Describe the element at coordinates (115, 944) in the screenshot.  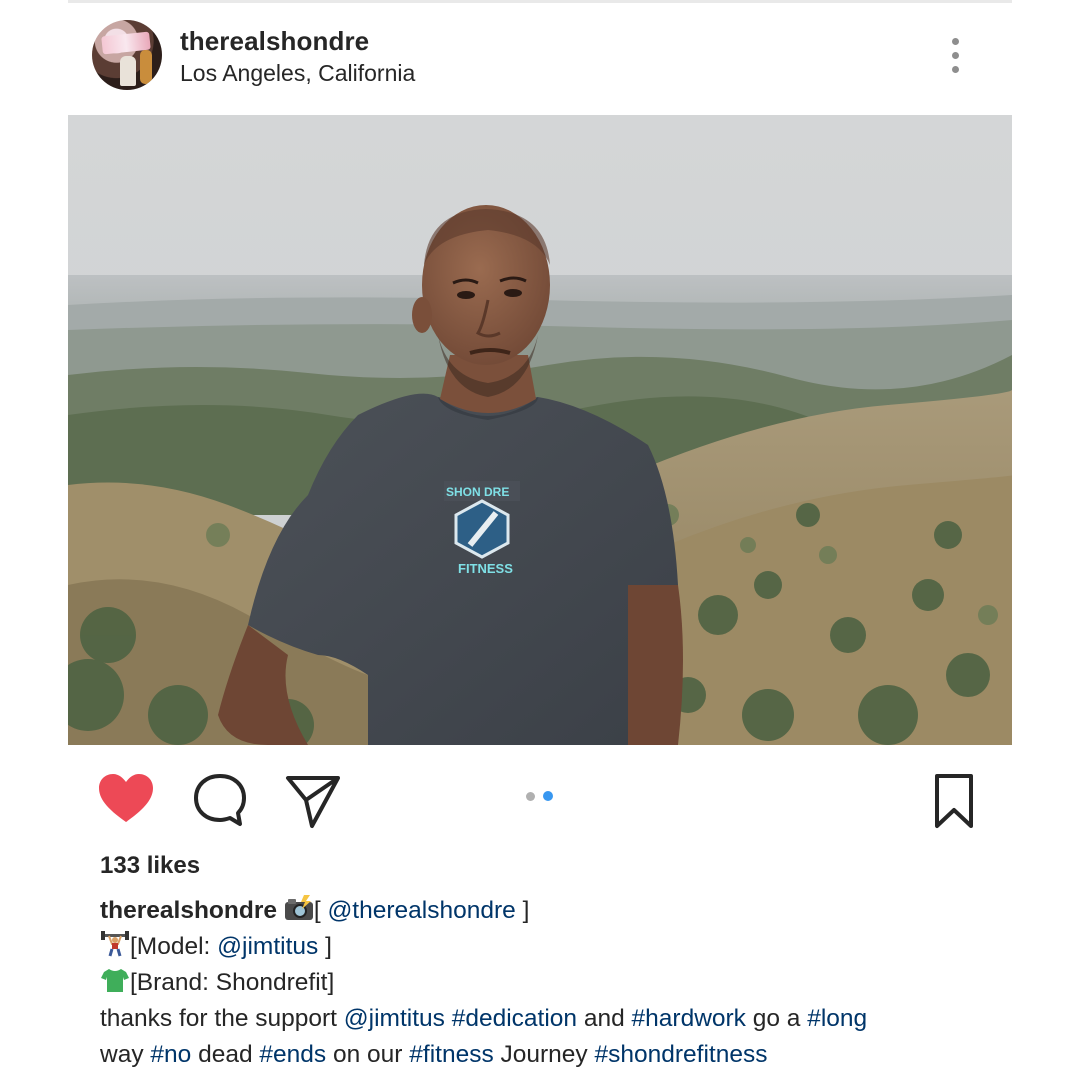
I see `weightlifter-emoji` at that location.